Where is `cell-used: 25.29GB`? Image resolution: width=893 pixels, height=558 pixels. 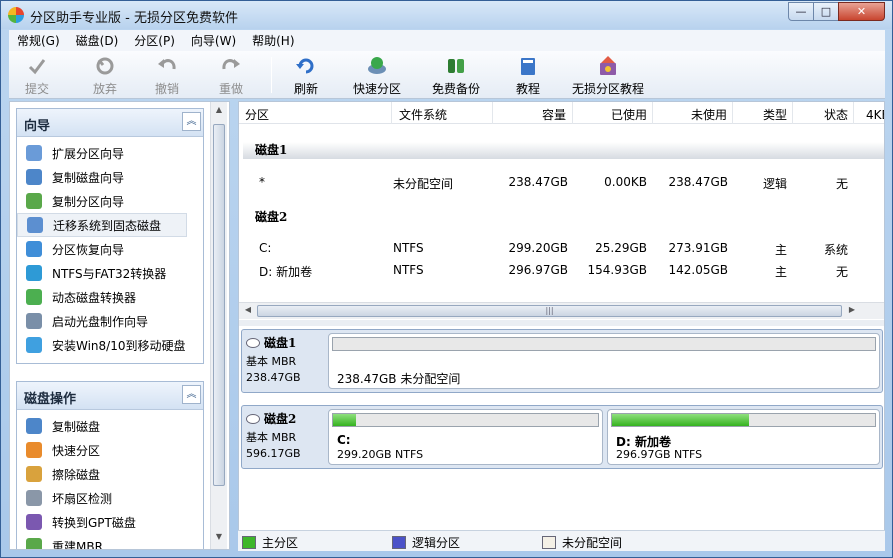 cell-used: 25.29GB is located at coordinates (621, 248).